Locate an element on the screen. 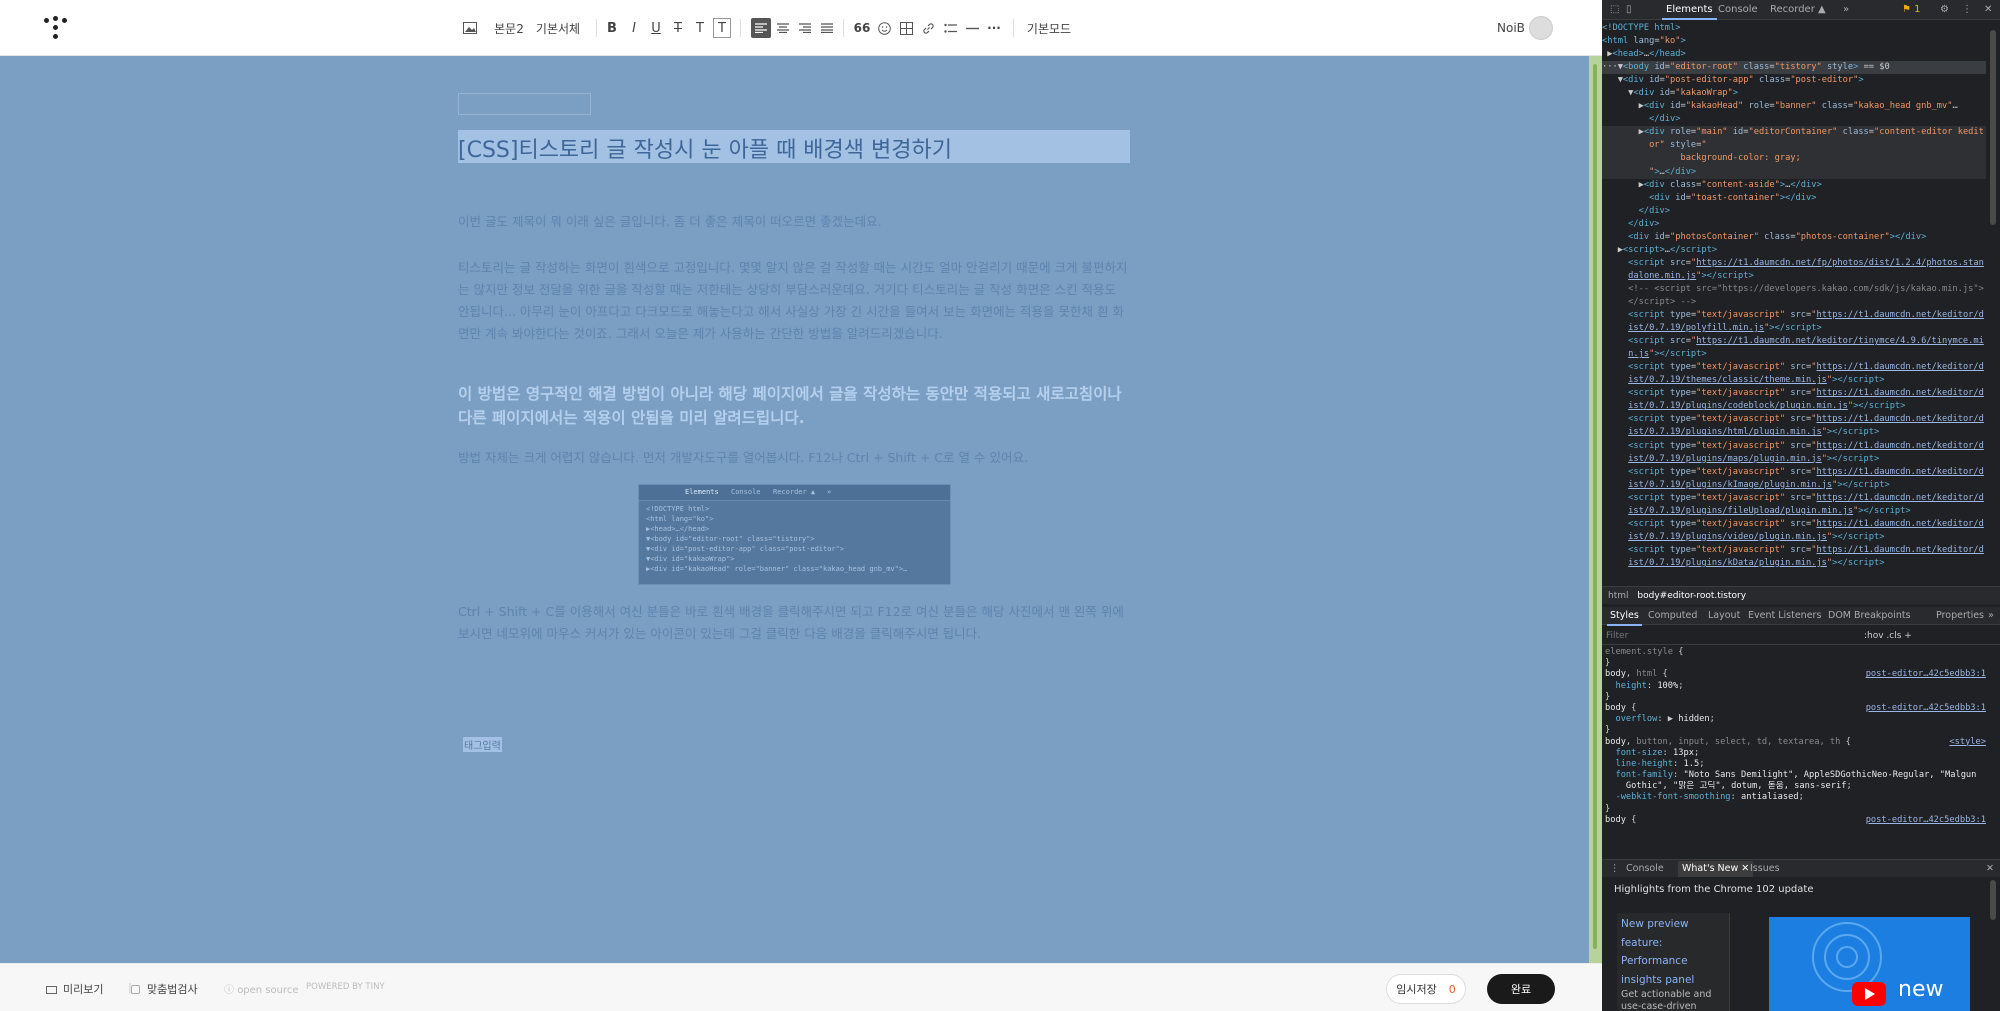 The image size is (2000, 1011). dom-node-line: n.js"></script> is located at coordinates (1794, 354).